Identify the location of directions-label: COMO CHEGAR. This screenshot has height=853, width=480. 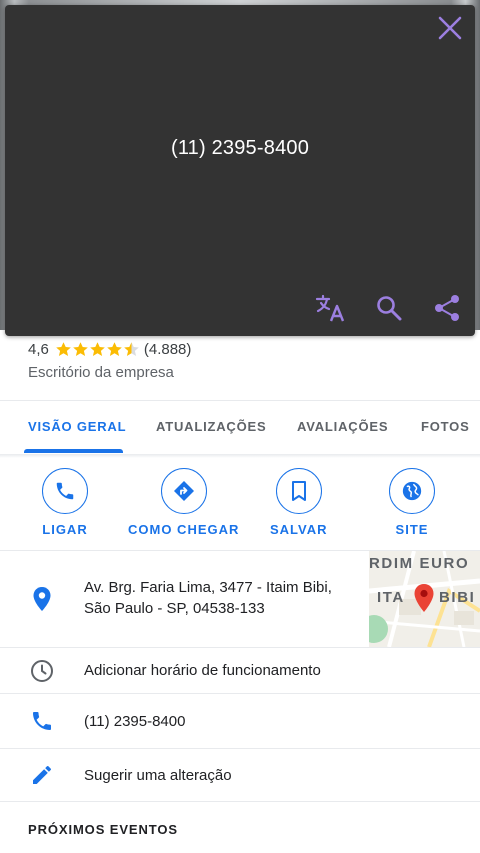
(184, 529).